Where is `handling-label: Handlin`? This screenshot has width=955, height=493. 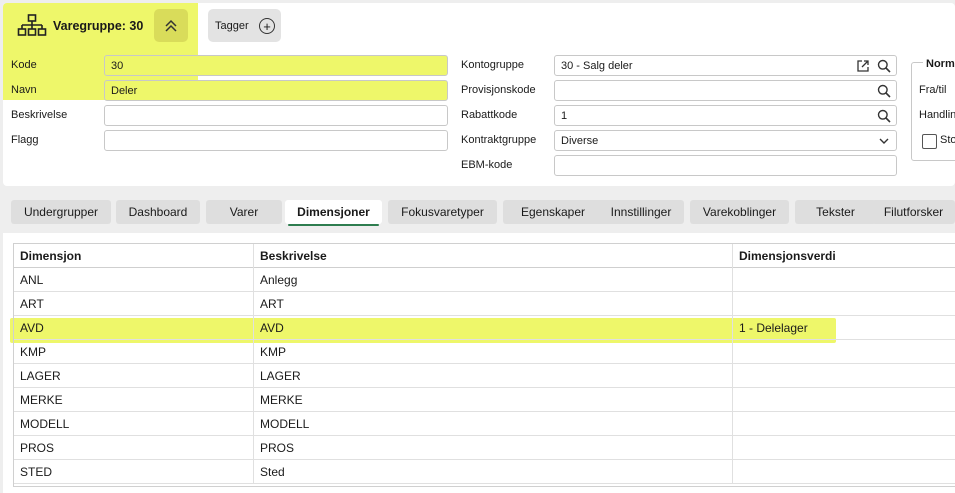 handling-label: Handlin is located at coordinates (937, 115).